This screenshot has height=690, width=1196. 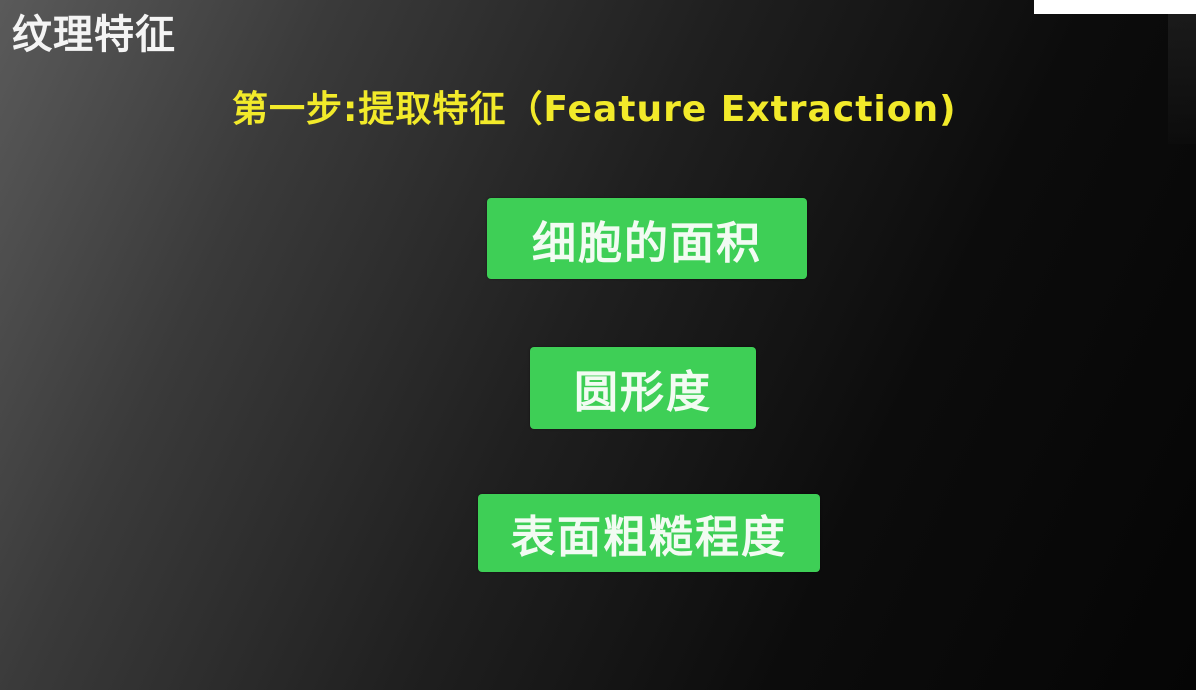 I want to click on corner-overlay-block, so click(x=1115, y=7).